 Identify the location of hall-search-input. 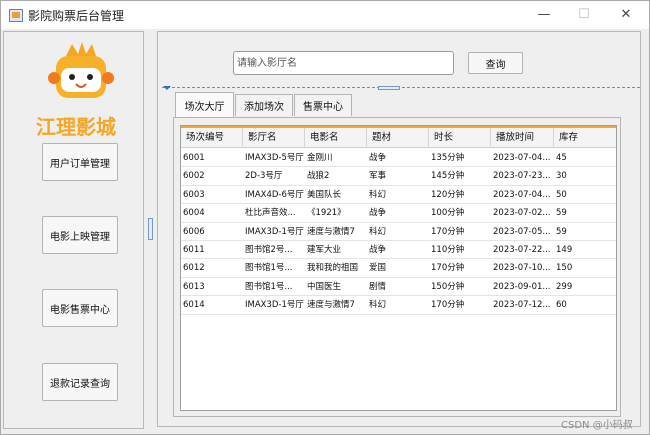
(343, 63).